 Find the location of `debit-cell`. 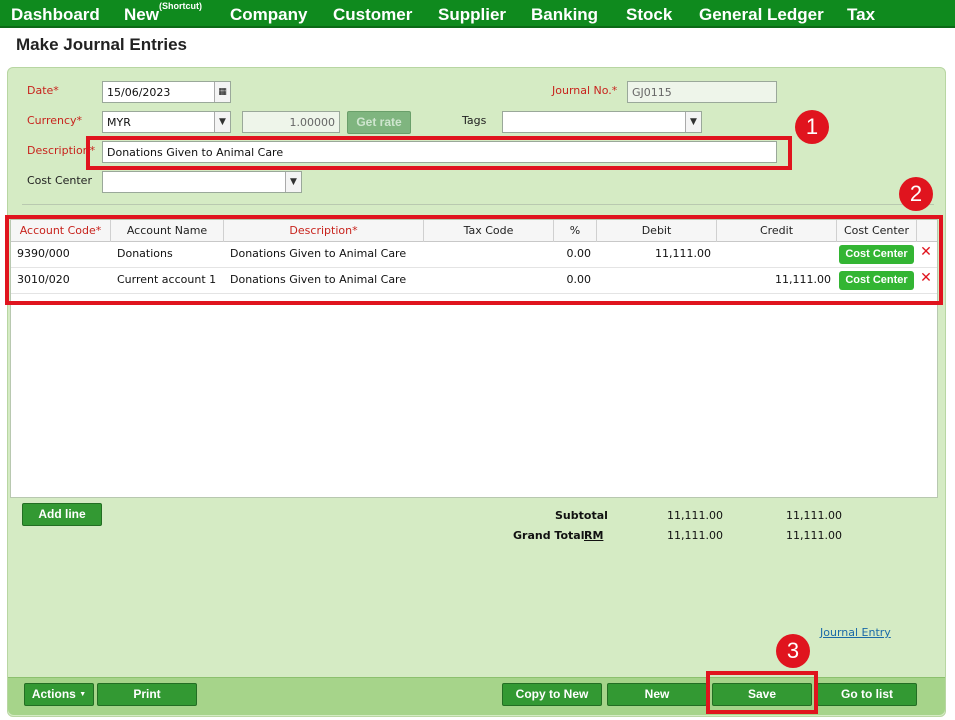

debit-cell is located at coordinates (654, 281).